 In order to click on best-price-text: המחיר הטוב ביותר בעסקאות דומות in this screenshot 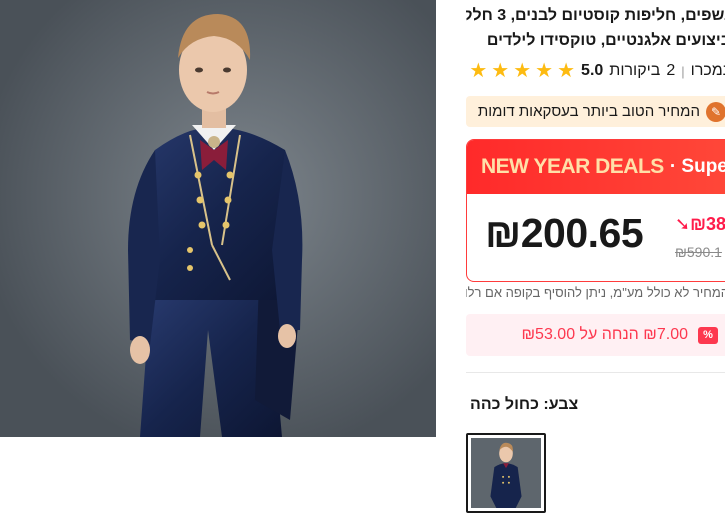, I will do `click(588, 111)`.